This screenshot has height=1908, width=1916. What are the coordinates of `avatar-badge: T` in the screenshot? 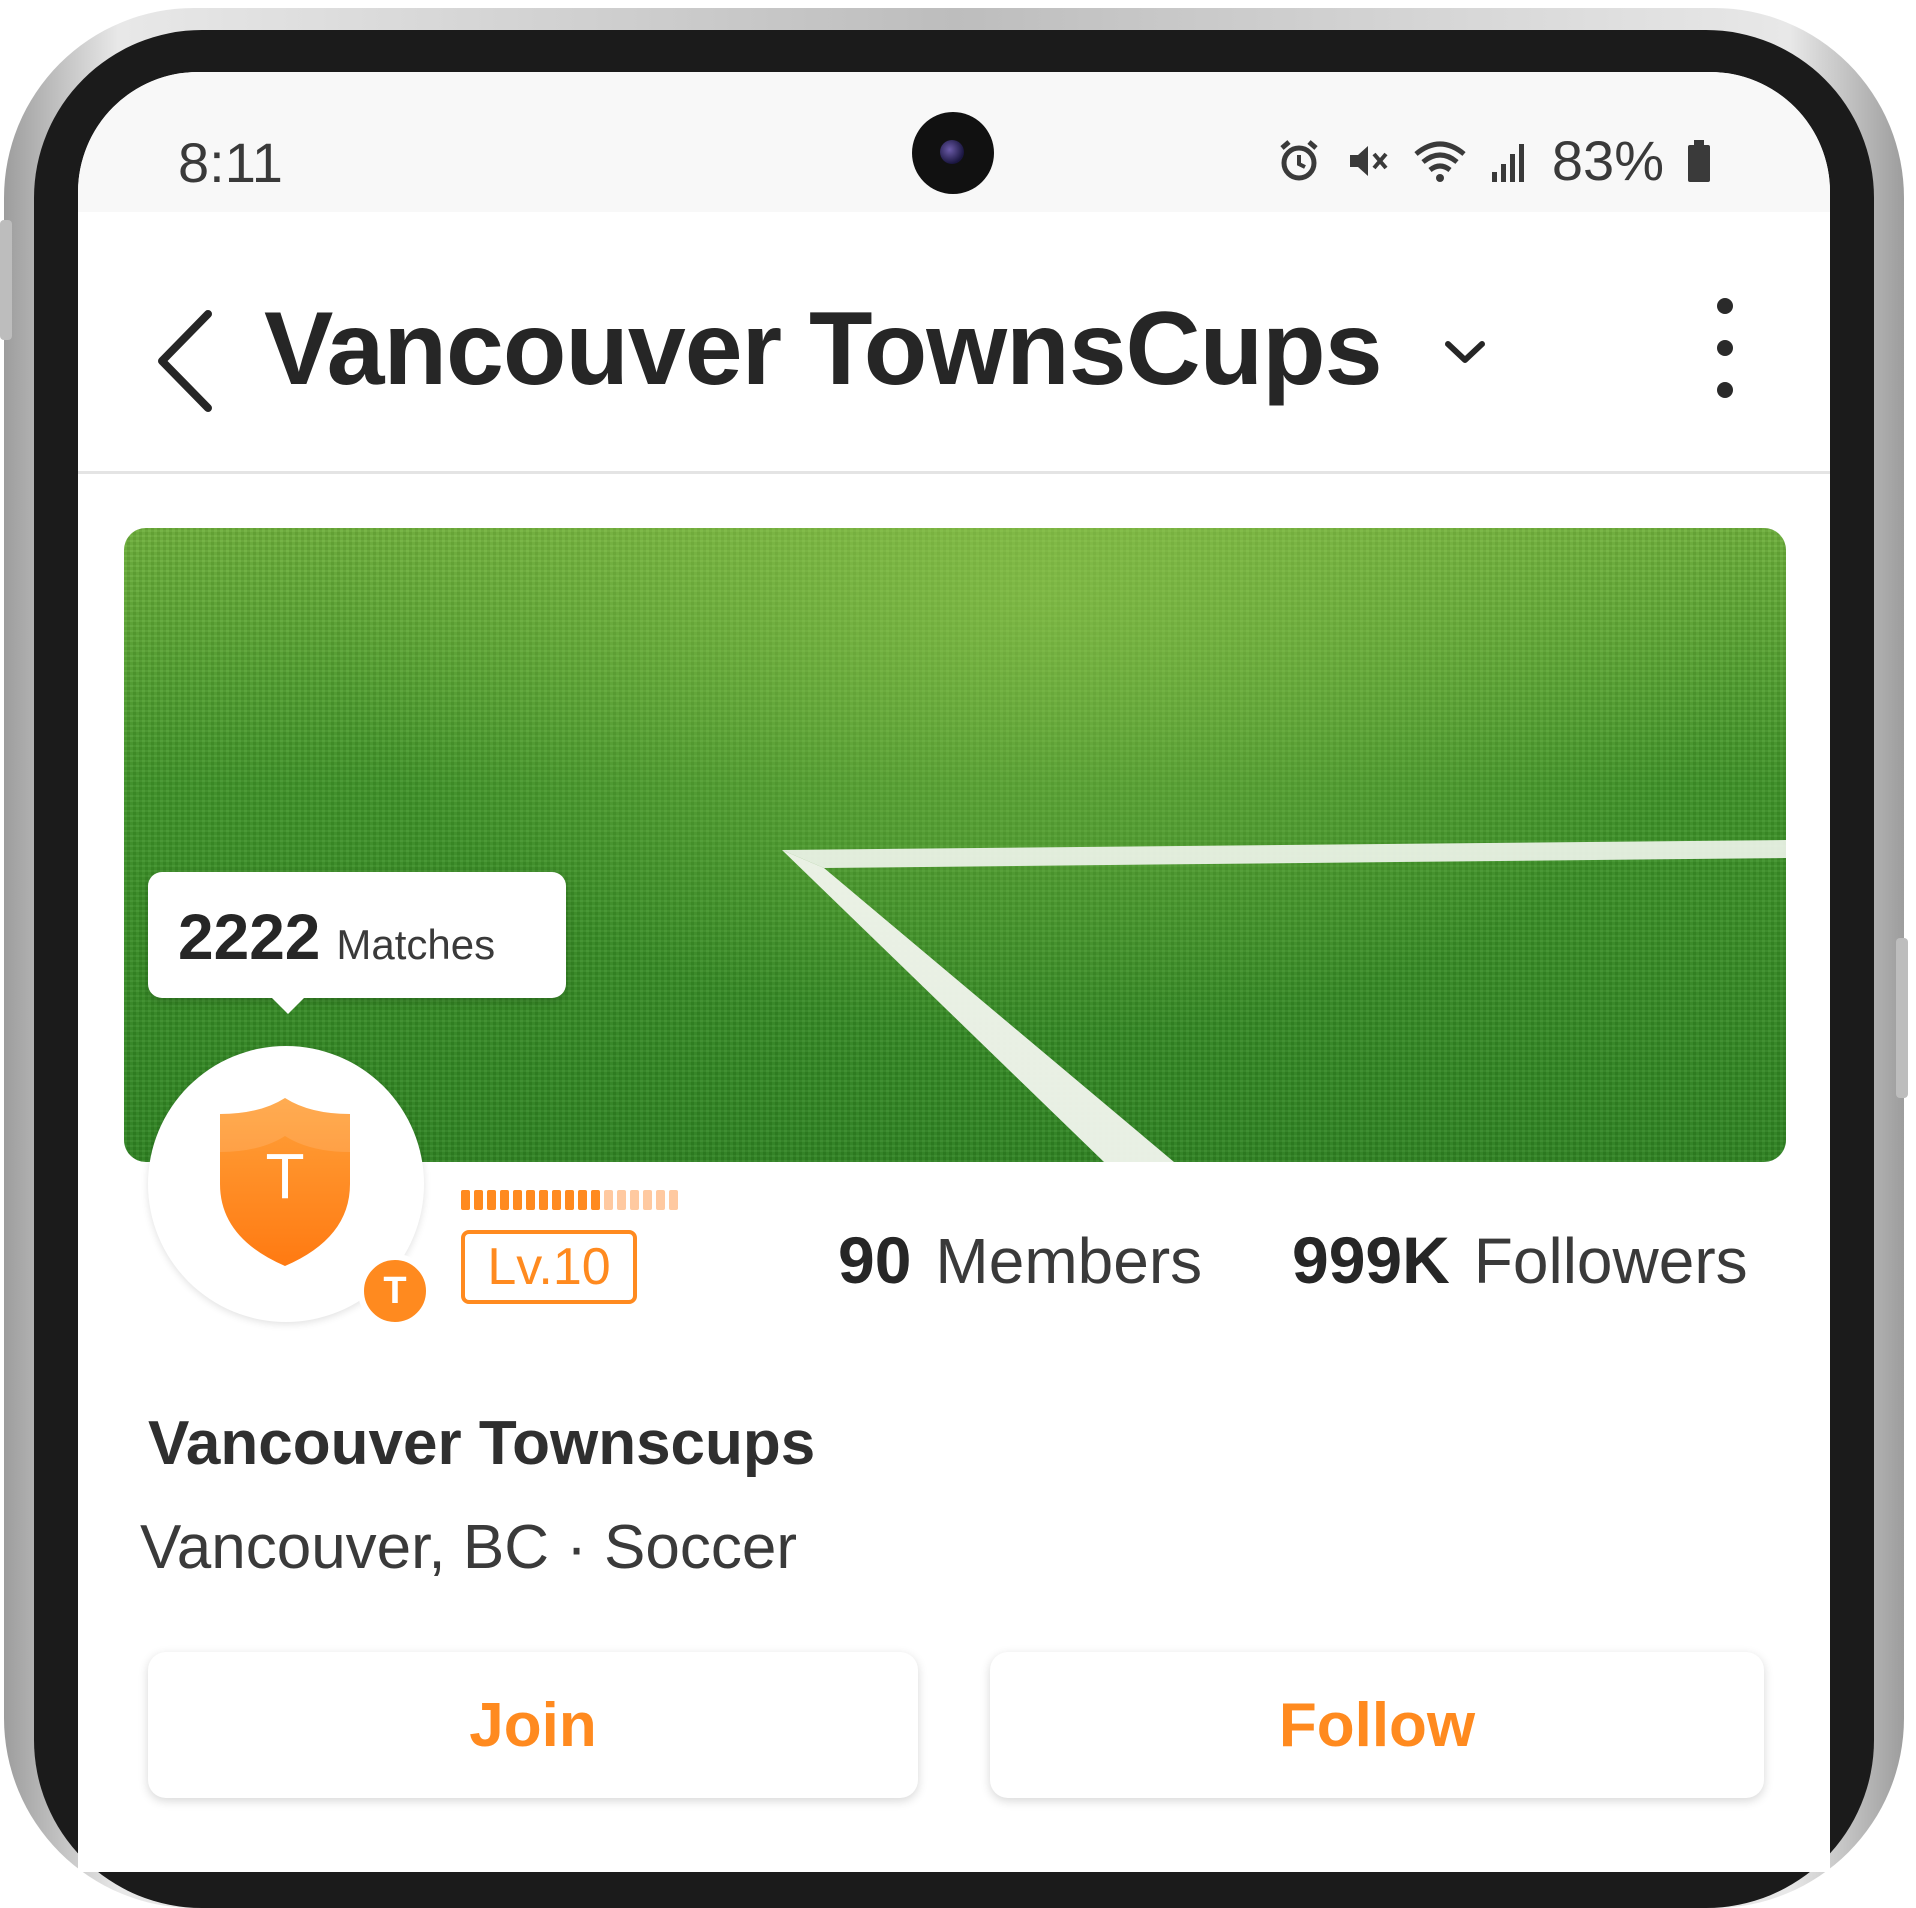 It's located at (395, 1291).